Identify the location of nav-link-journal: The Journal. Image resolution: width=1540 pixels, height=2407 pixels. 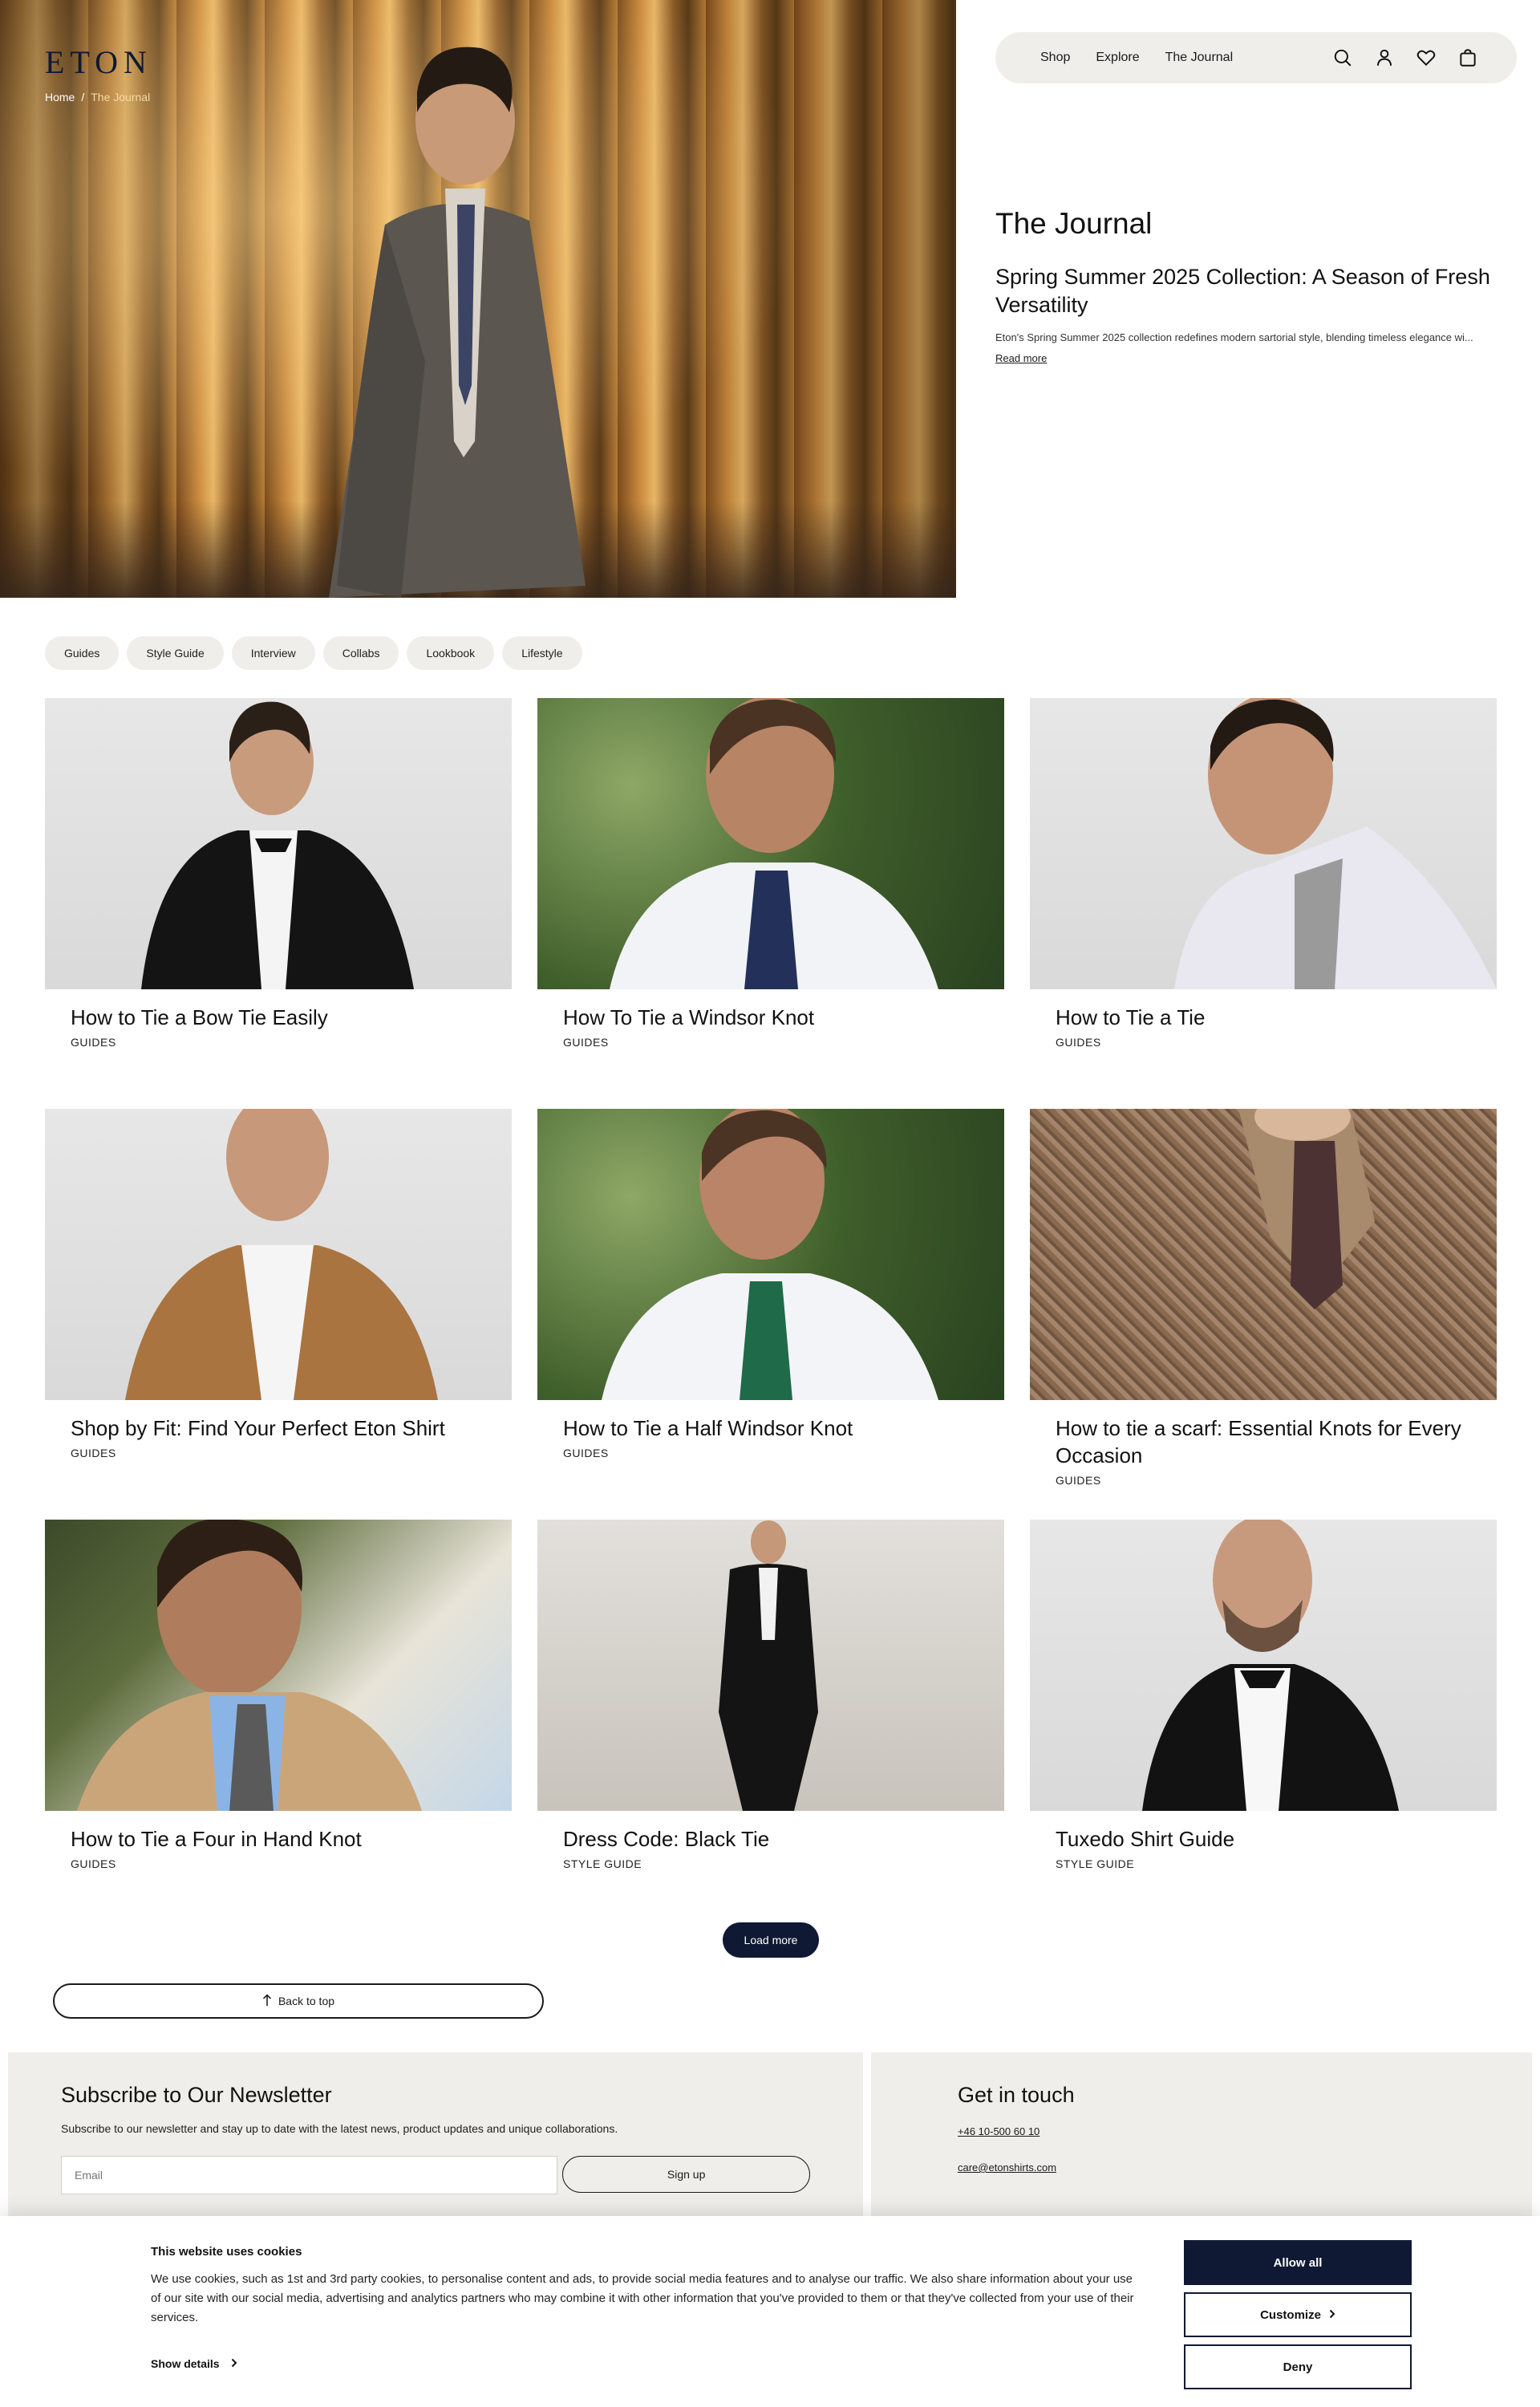
(1199, 58).